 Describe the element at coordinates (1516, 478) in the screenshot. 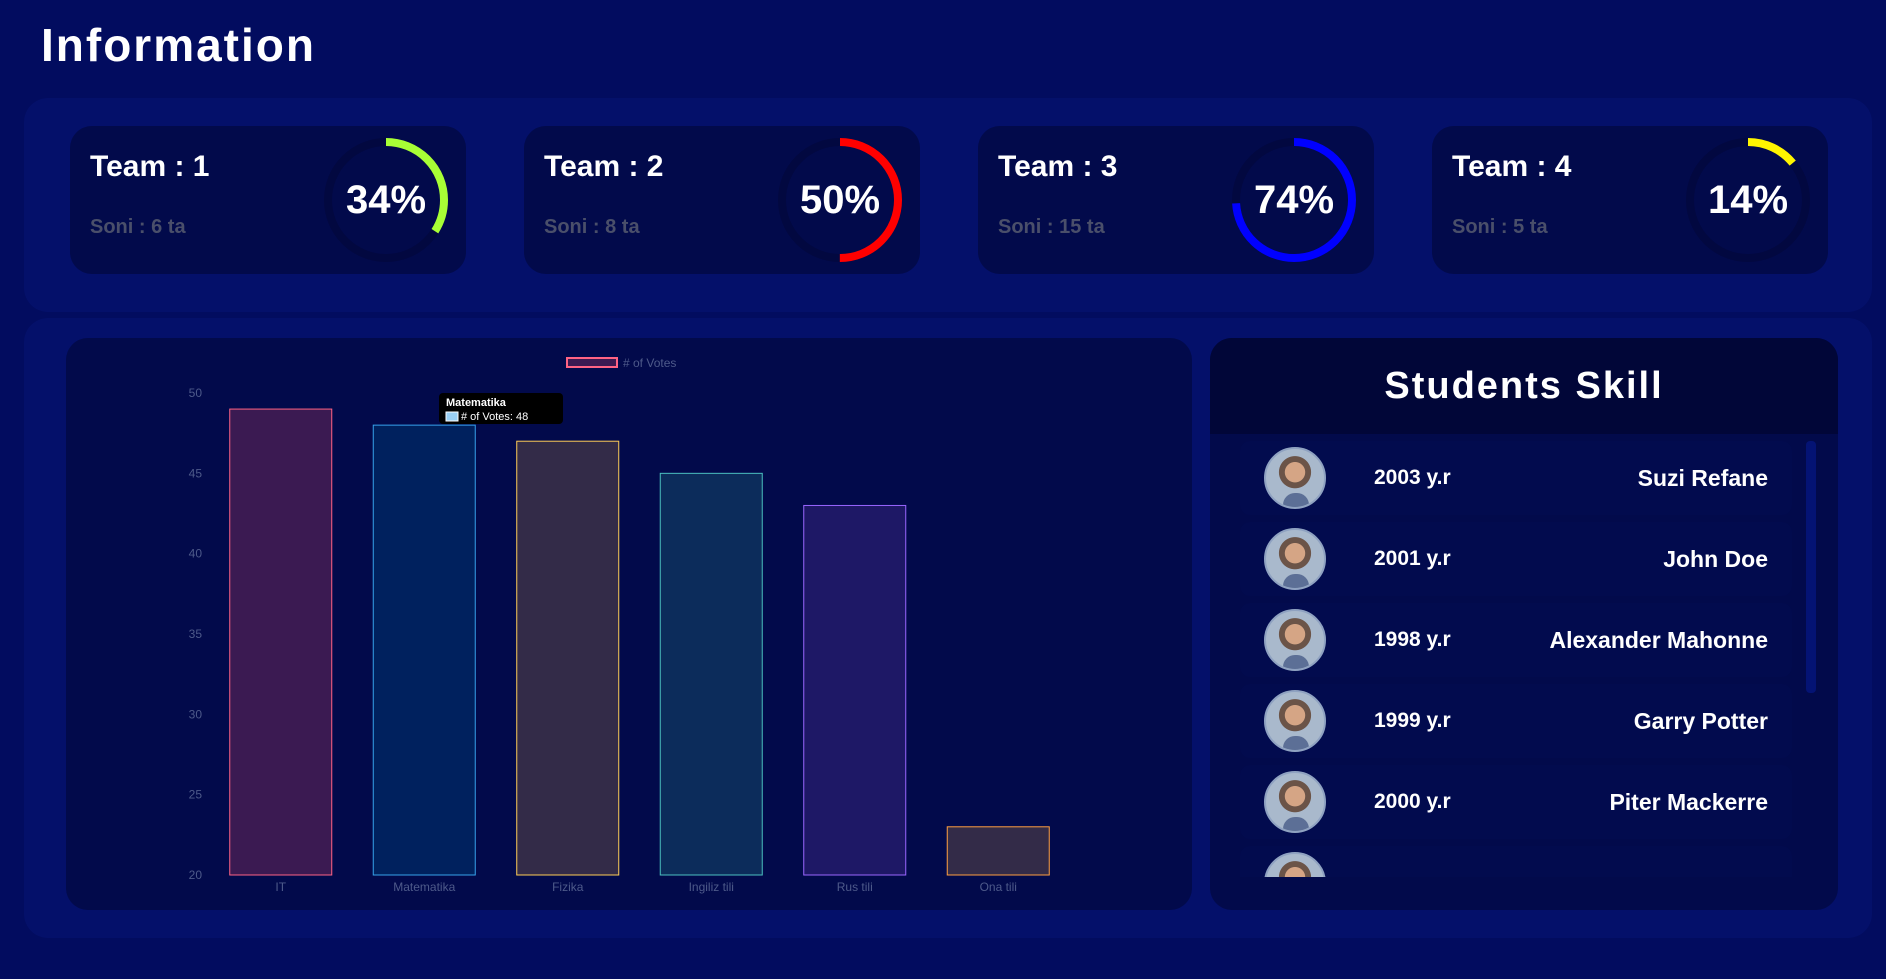

I see `list-item: 2003 y.r Suzi Refane` at that location.